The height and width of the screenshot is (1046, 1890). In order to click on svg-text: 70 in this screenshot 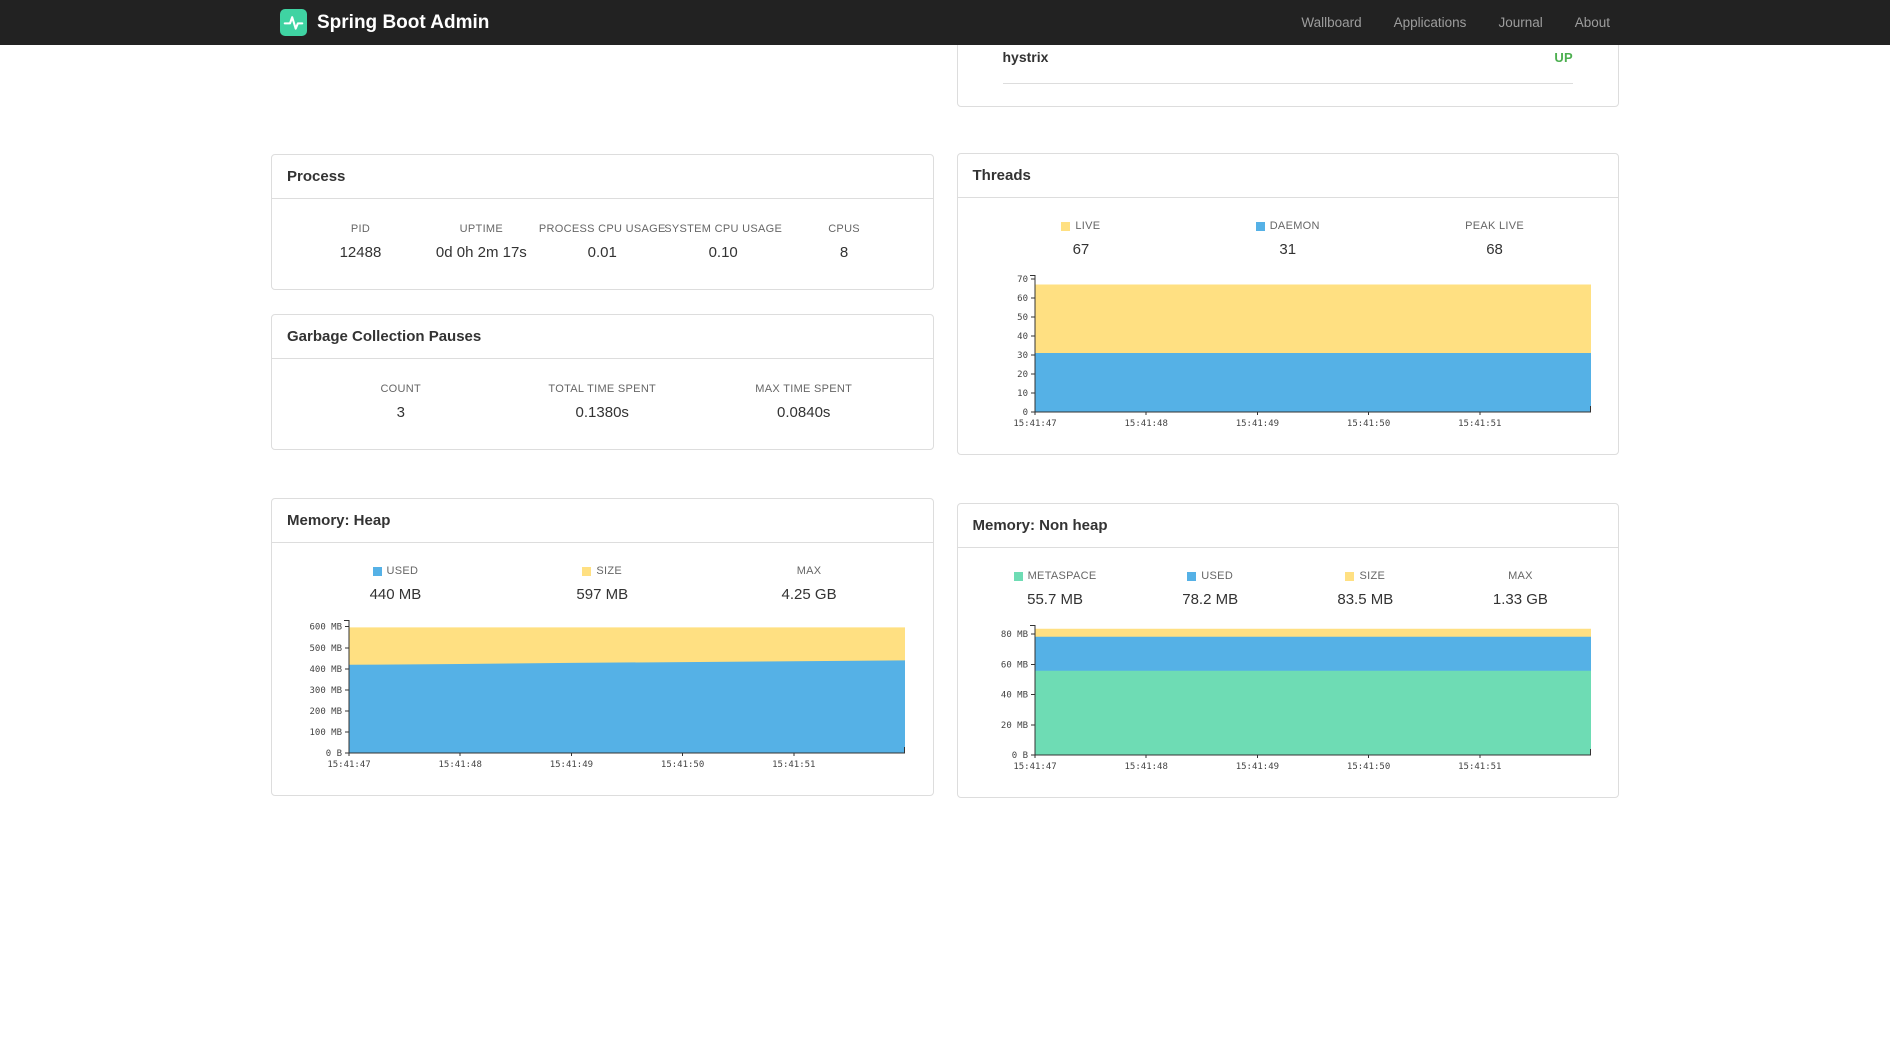, I will do `click(1022, 280)`.